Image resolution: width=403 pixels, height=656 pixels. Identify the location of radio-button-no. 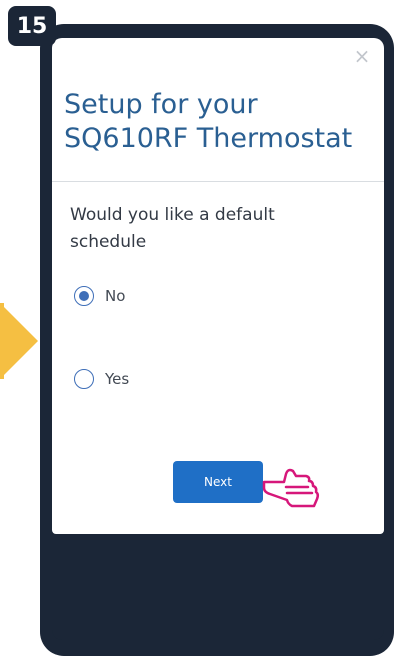
(84, 296).